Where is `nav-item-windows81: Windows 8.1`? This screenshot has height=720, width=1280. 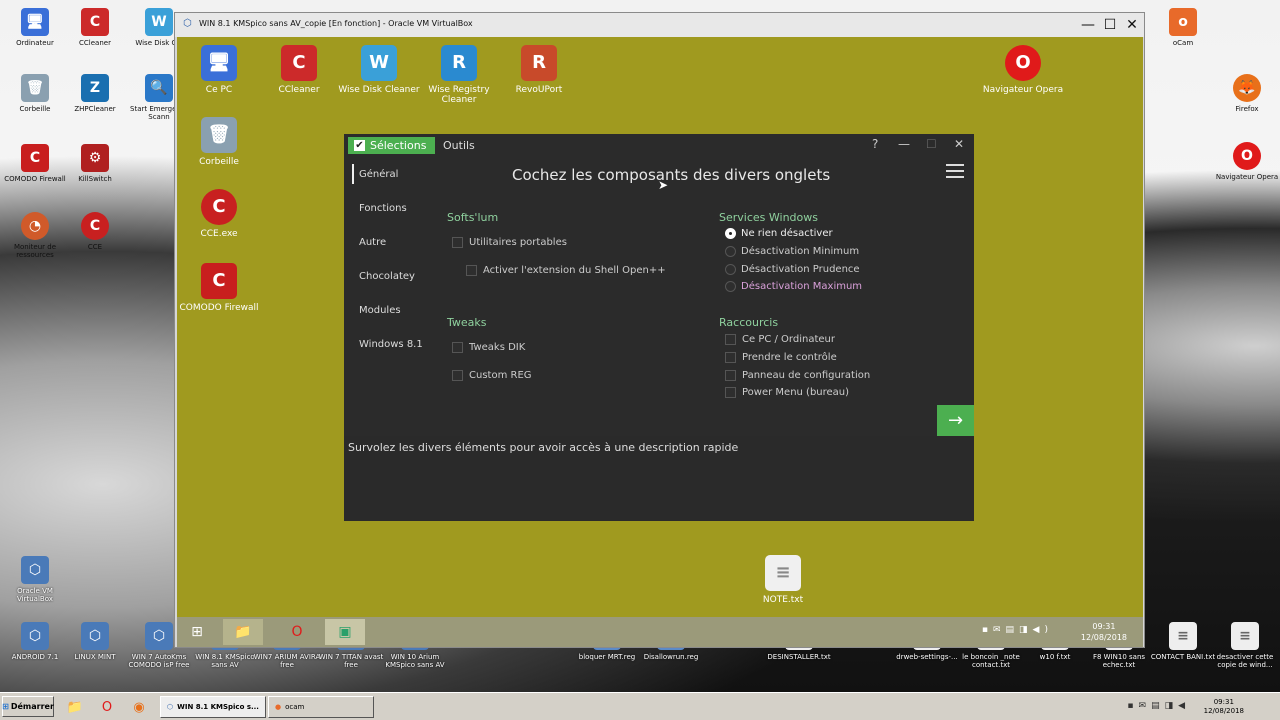
nav-item-windows81: Windows 8.1 is located at coordinates (391, 344).